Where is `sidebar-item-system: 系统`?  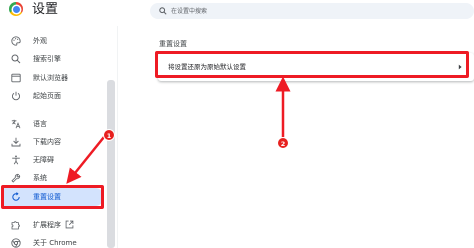
sidebar-item-system: 系统 is located at coordinates (54, 178).